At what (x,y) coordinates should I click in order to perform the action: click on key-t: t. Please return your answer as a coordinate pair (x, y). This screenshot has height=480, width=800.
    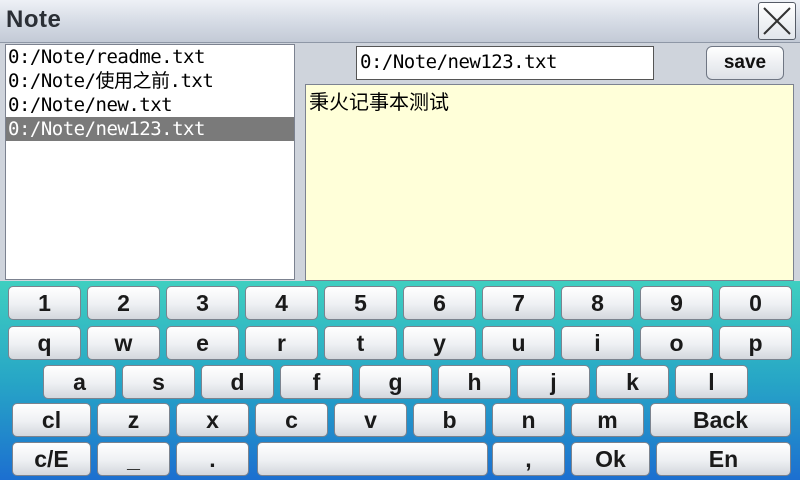
    Looking at the image, I should click on (360, 343).